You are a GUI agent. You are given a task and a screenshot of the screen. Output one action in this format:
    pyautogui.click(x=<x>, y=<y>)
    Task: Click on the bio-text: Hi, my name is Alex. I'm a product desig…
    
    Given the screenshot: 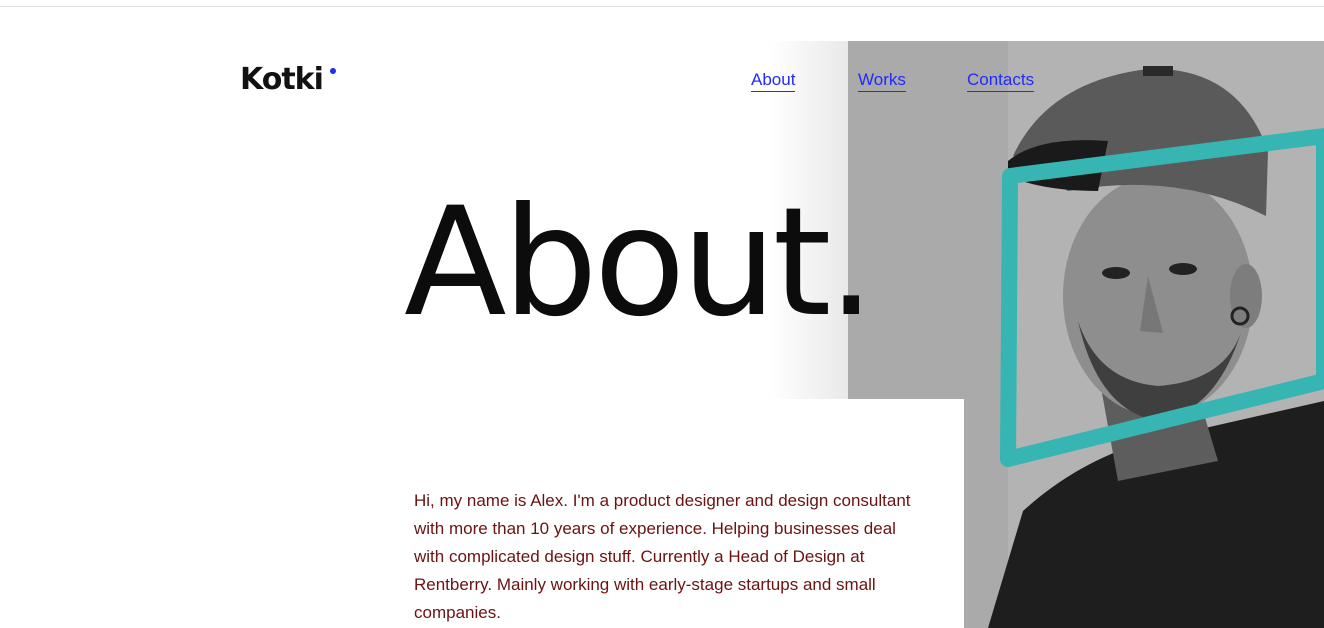 What is the action you would take?
    pyautogui.click(x=662, y=556)
    